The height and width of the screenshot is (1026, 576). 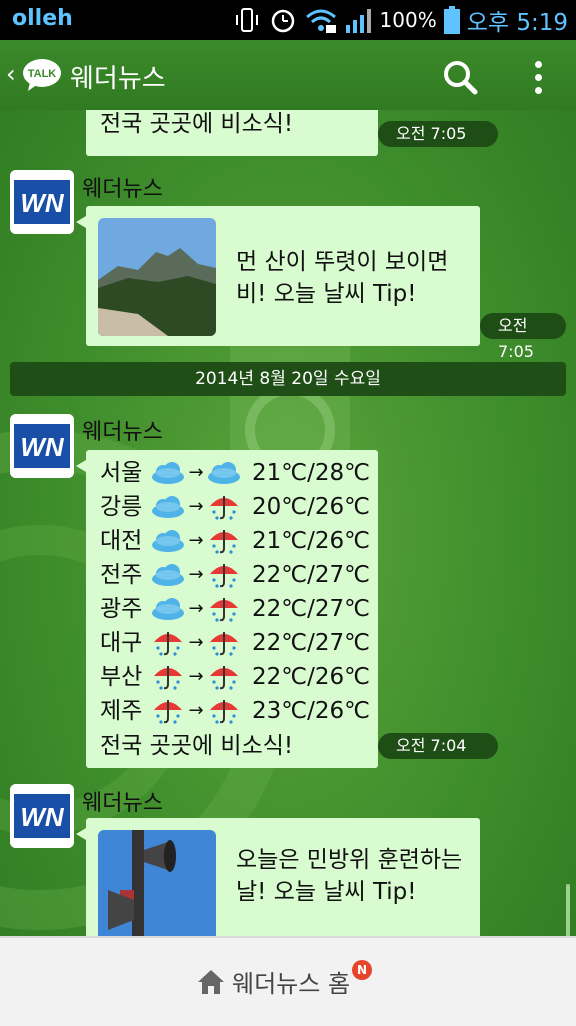 I want to click on forecast-row: 전주 → 22℃/27℃, so click(x=235, y=575).